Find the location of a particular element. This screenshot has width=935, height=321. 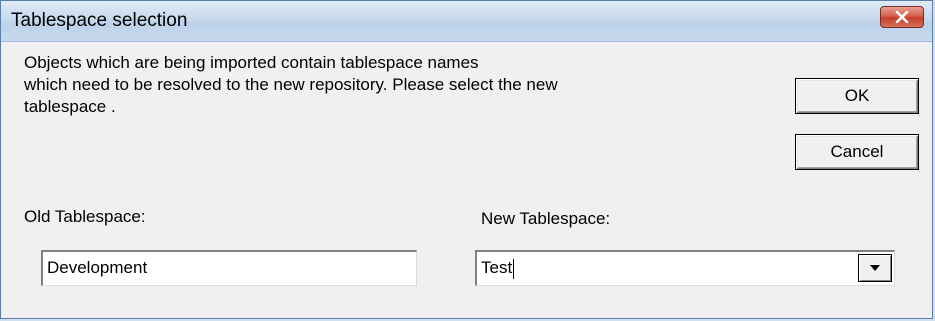

old-tablespace-field: Development is located at coordinates (229, 268).